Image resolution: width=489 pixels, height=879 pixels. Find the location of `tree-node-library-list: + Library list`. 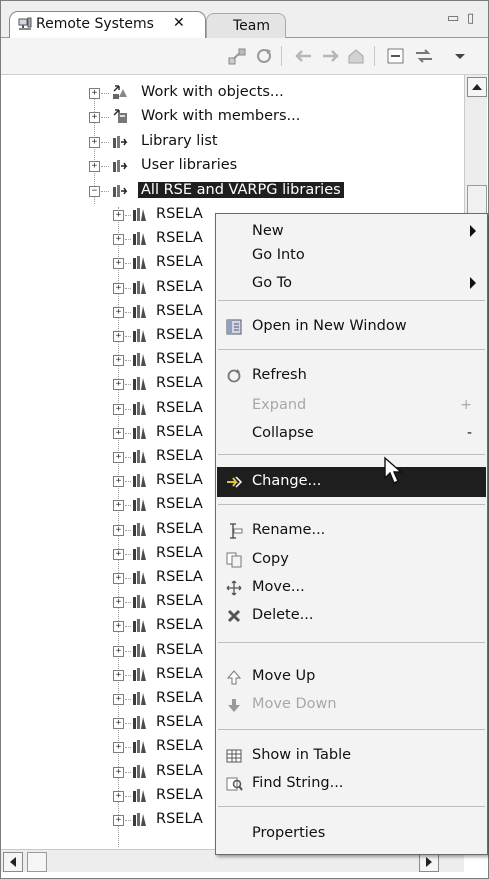

tree-node-library-list: + Library list is located at coordinates (232, 142).